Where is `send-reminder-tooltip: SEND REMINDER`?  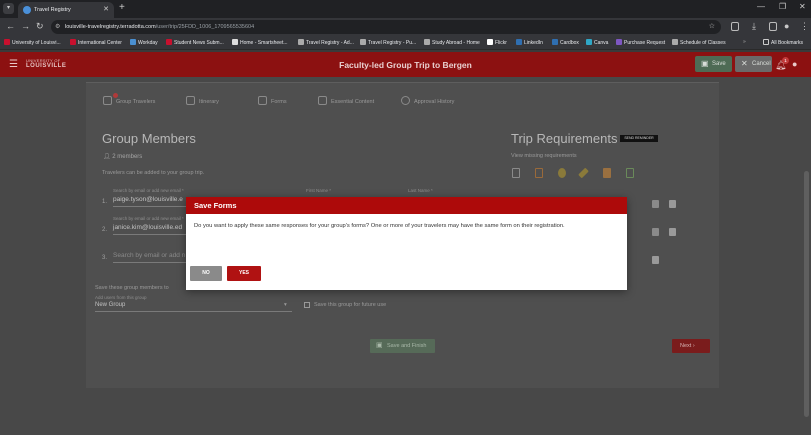
send-reminder-tooltip: SEND REMINDER is located at coordinates (639, 138).